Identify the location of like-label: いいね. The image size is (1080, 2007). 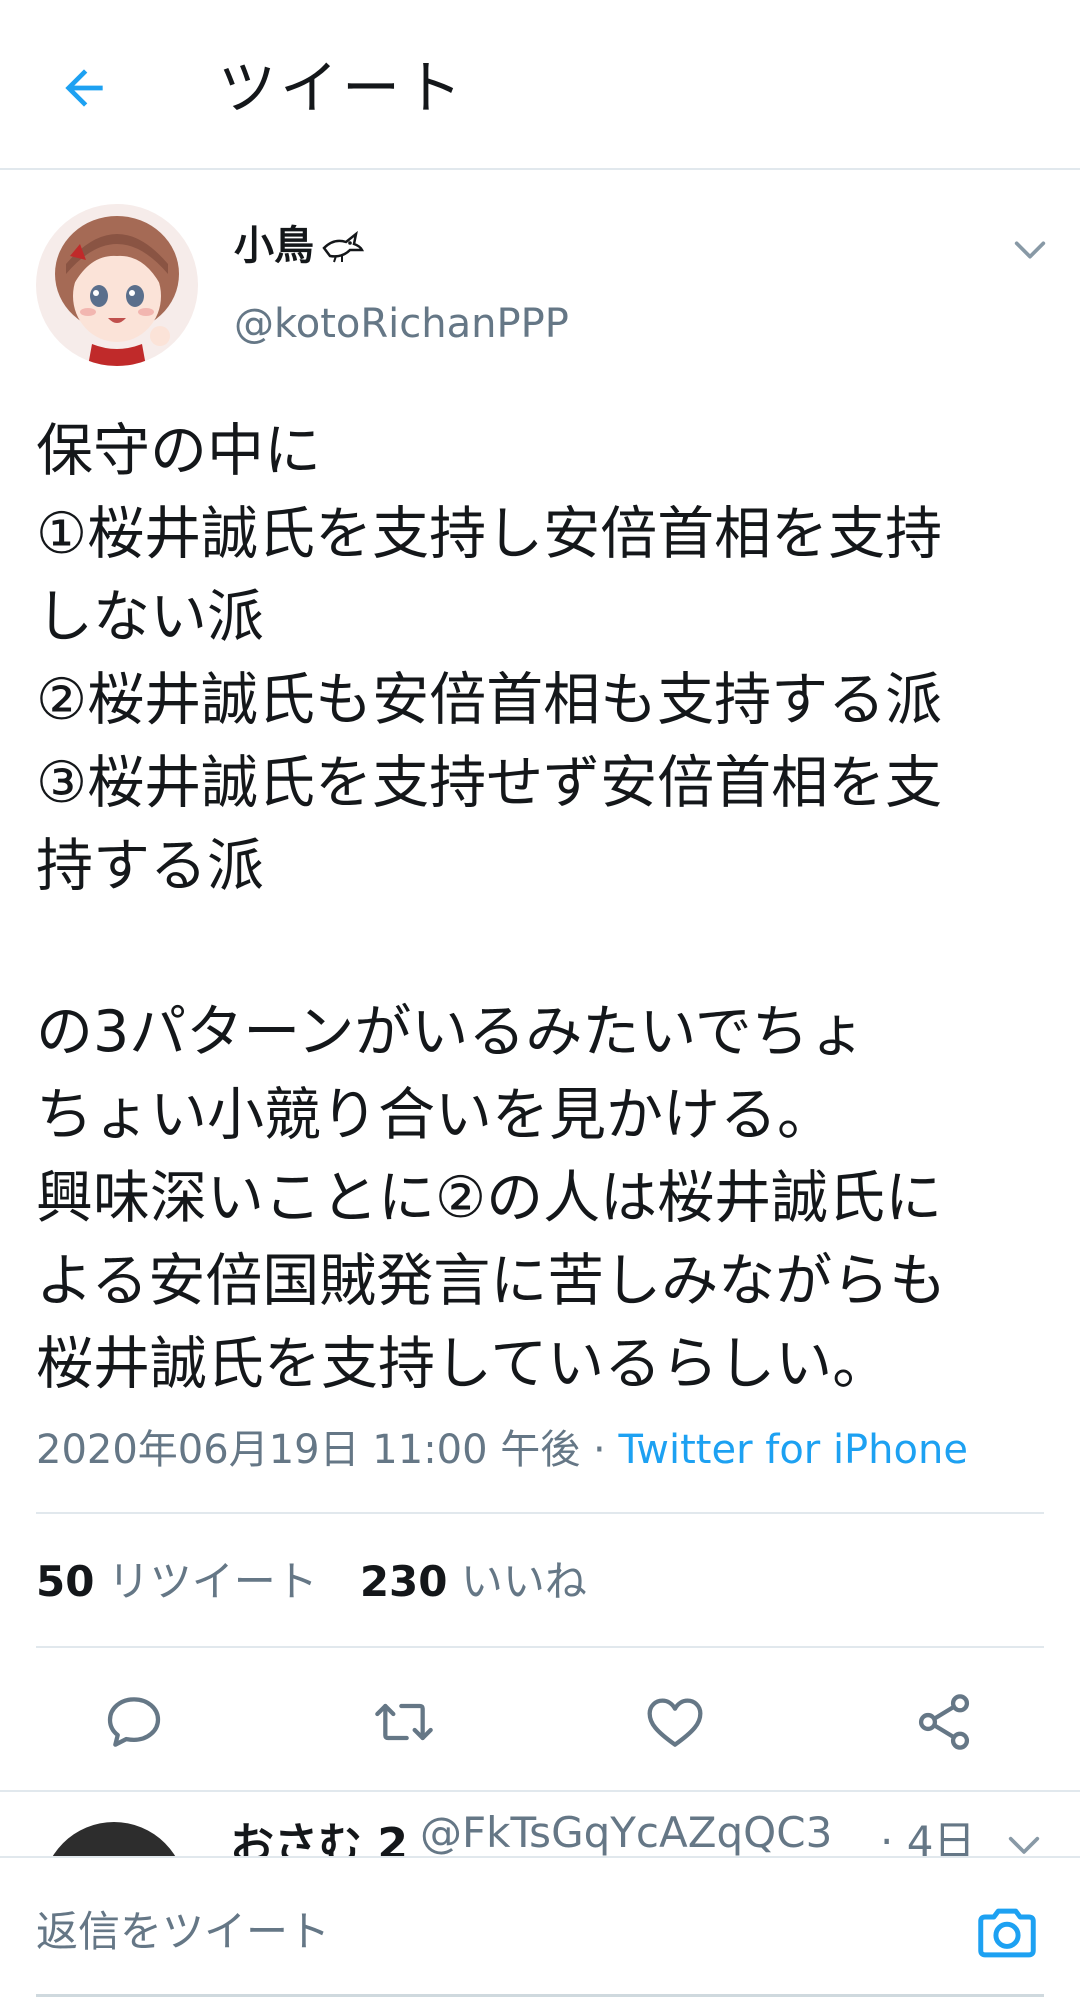
(517, 1581).